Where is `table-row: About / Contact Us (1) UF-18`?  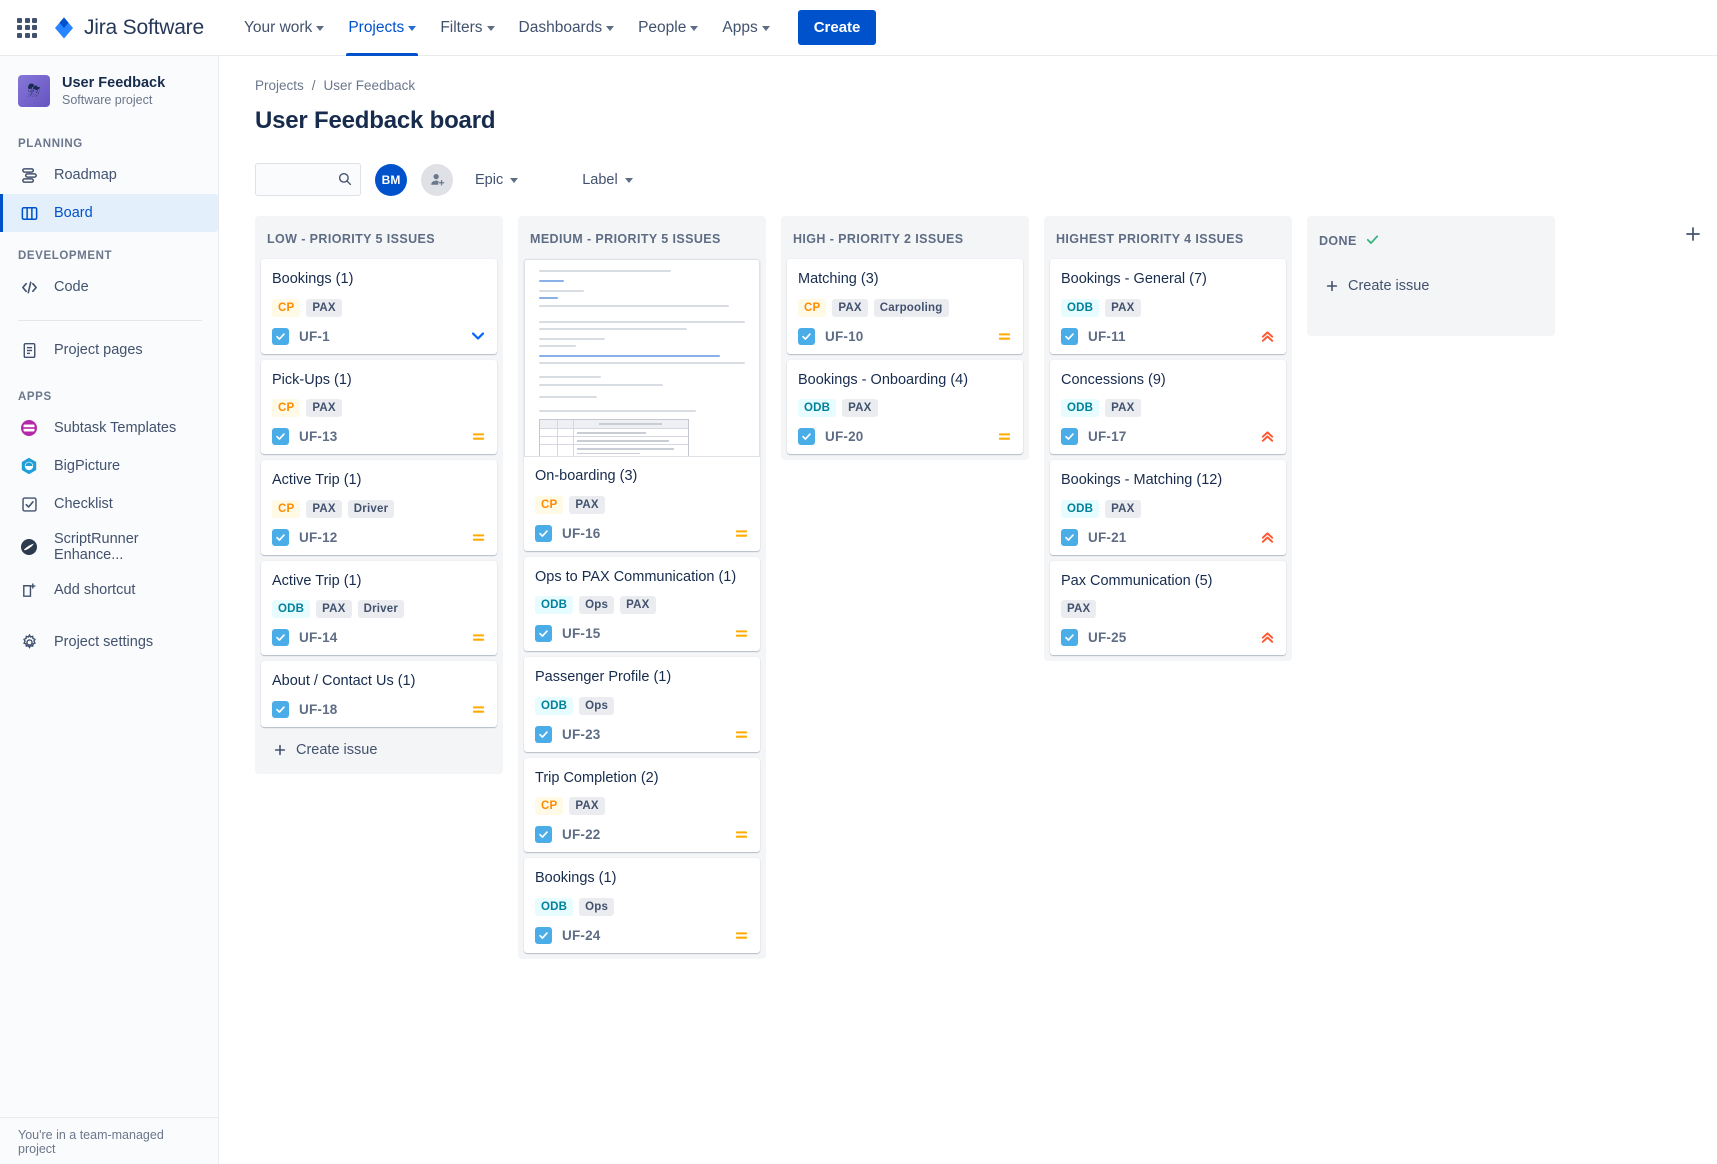 table-row: About / Contact Us (1) UF-18 is located at coordinates (379, 694).